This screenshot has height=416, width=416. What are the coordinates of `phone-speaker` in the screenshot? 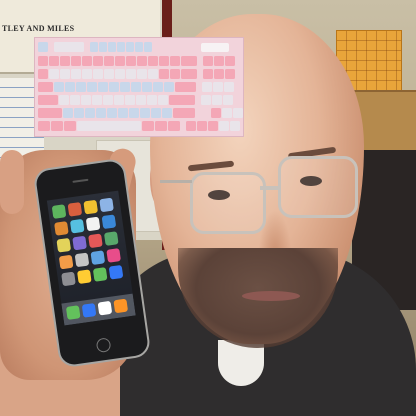 It's located at (80, 180).